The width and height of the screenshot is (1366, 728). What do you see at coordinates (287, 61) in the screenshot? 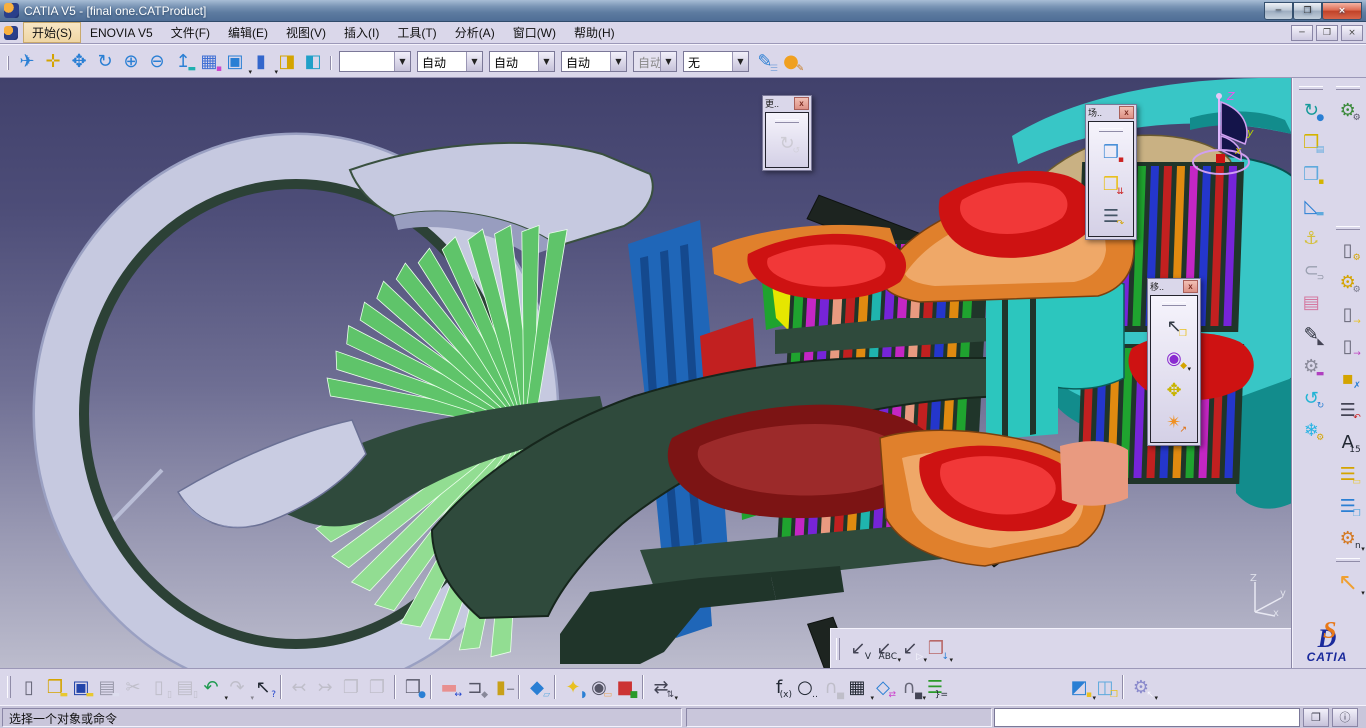
I see `hide-show-icon: ◨` at bounding box center [287, 61].